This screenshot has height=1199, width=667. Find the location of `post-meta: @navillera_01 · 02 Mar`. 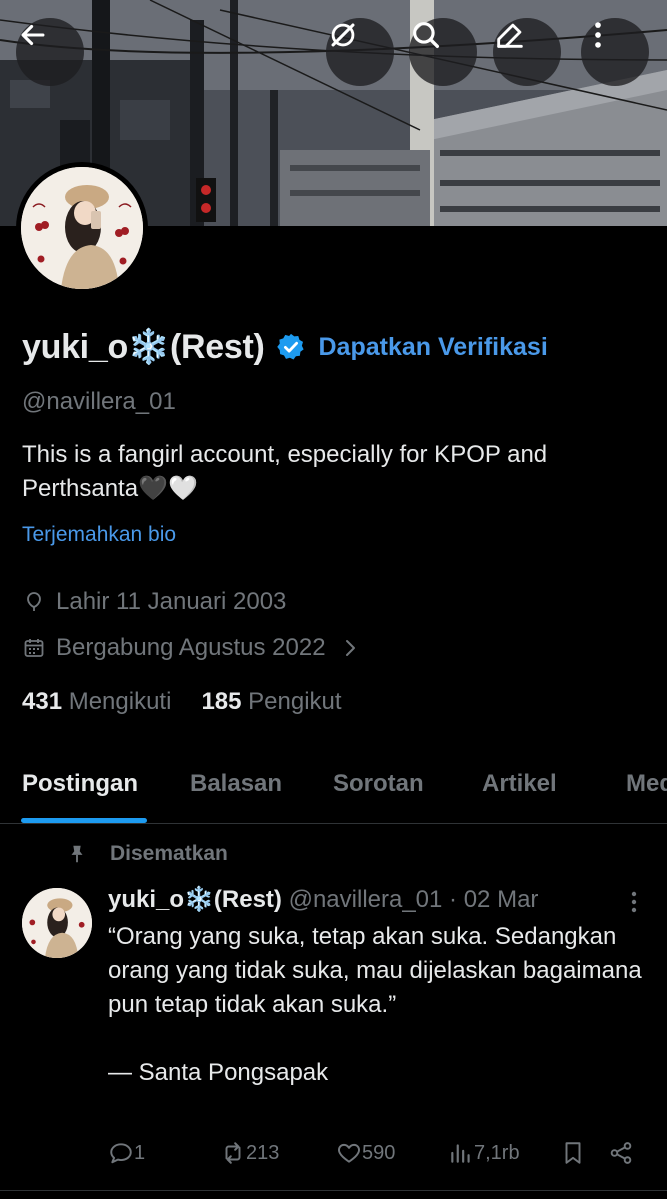

post-meta: @navillera_01 · 02 Mar is located at coordinates (413, 899).